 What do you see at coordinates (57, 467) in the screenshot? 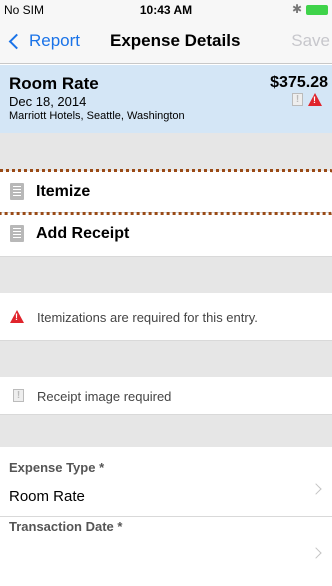
I see `expense-type-label: Expense Type *` at bounding box center [57, 467].